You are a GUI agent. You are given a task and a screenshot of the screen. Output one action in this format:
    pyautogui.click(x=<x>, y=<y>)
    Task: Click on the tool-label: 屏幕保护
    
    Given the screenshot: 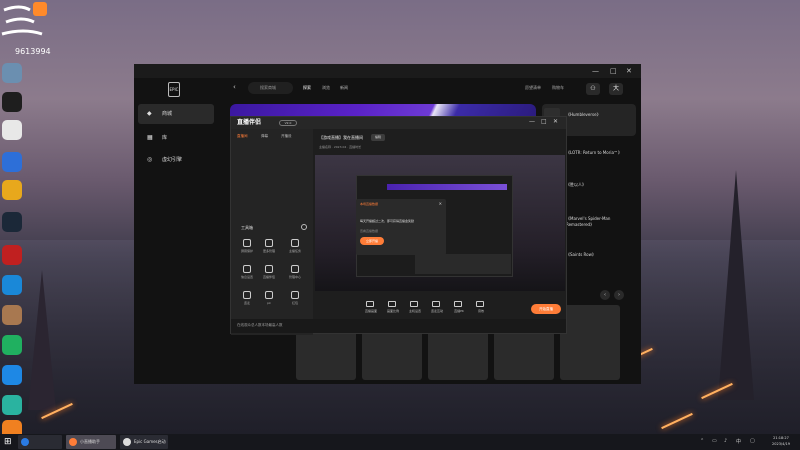 What is the action you would take?
    pyautogui.click(x=246, y=251)
    